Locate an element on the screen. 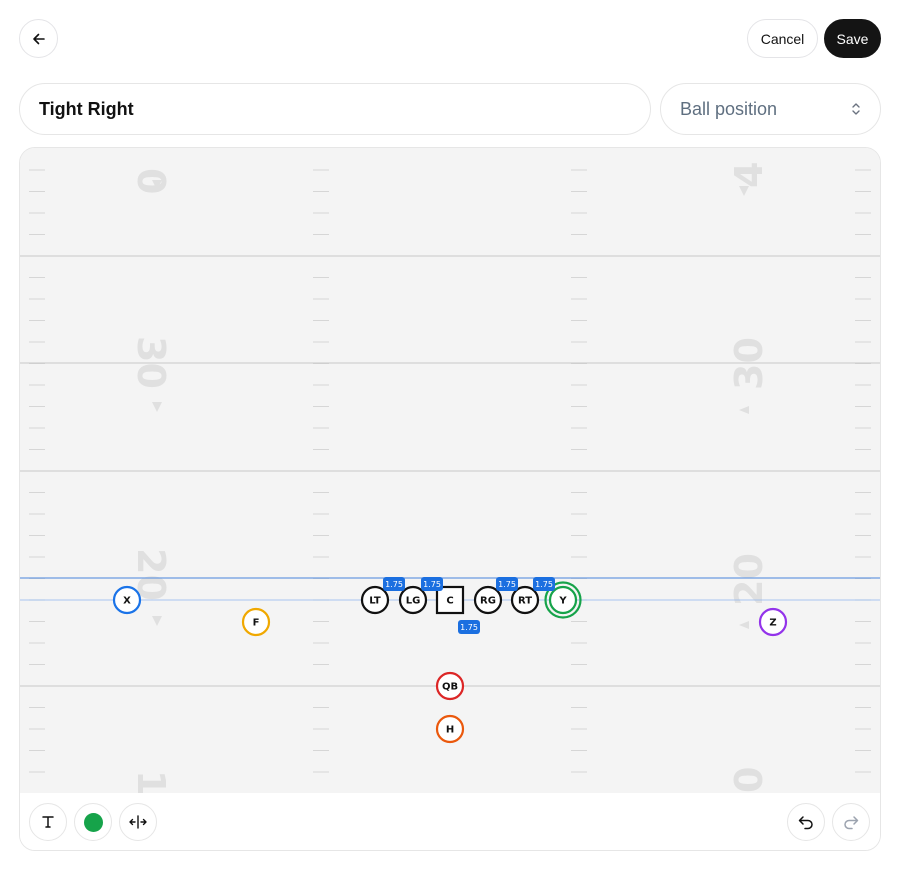 The image size is (900, 870). player-label: C is located at coordinates (449, 601).